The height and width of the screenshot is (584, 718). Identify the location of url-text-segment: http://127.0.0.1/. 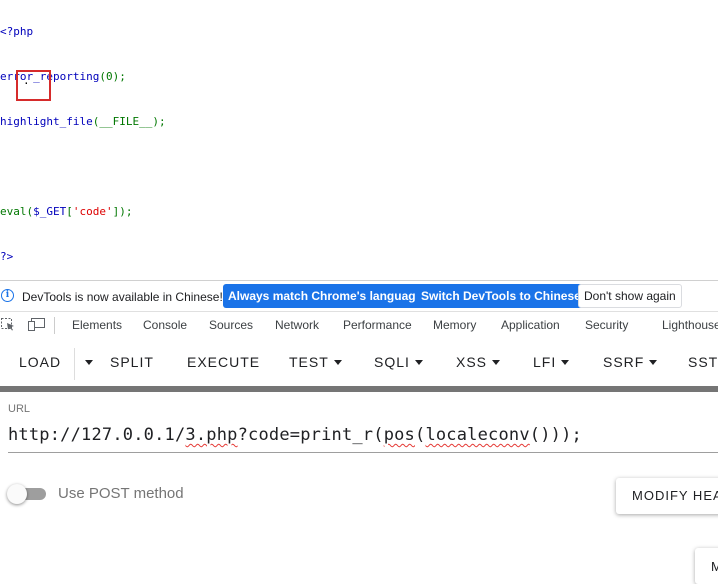
(97, 435).